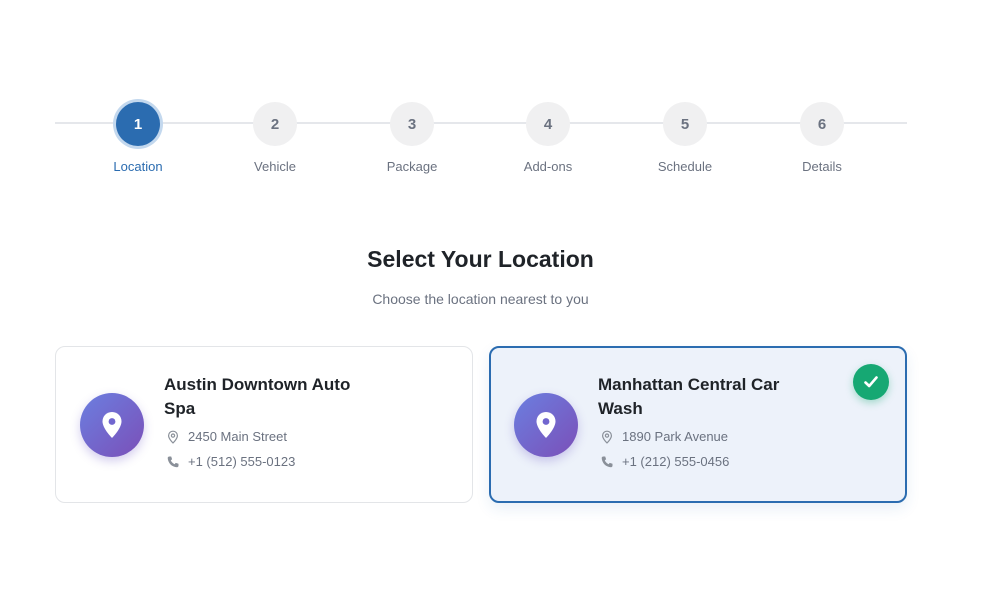 This screenshot has width=984, height=609. What do you see at coordinates (548, 166) in the screenshot?
I see `step-label: Add-ons` at bounding box center [548, 166].